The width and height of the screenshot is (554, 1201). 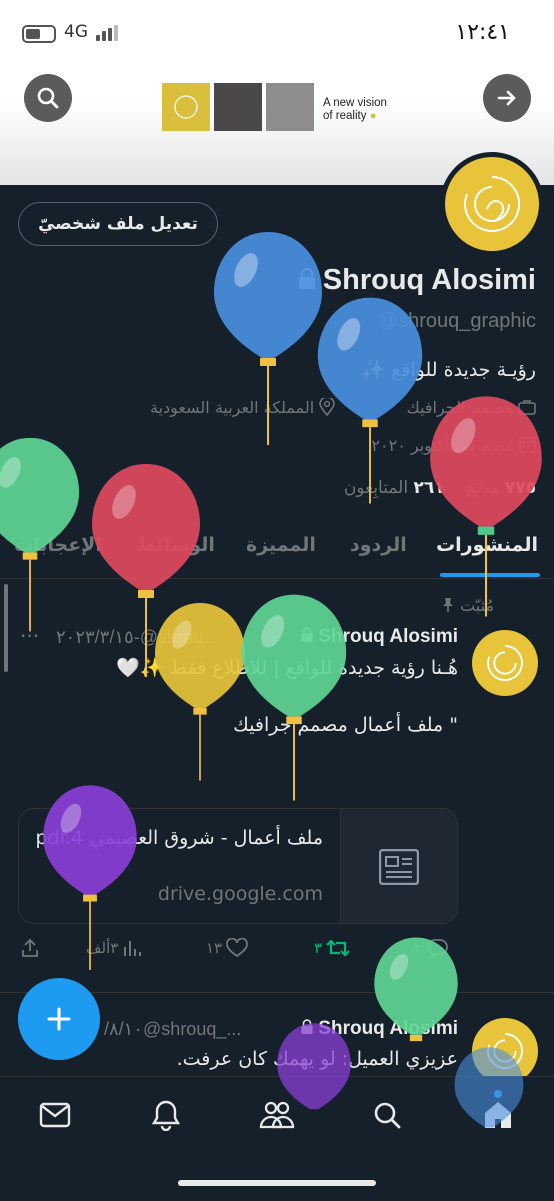 What do you see at coordinates (527, 445) in the screenshot?
I see `calendar-icon` at bounding box center [527, 445].